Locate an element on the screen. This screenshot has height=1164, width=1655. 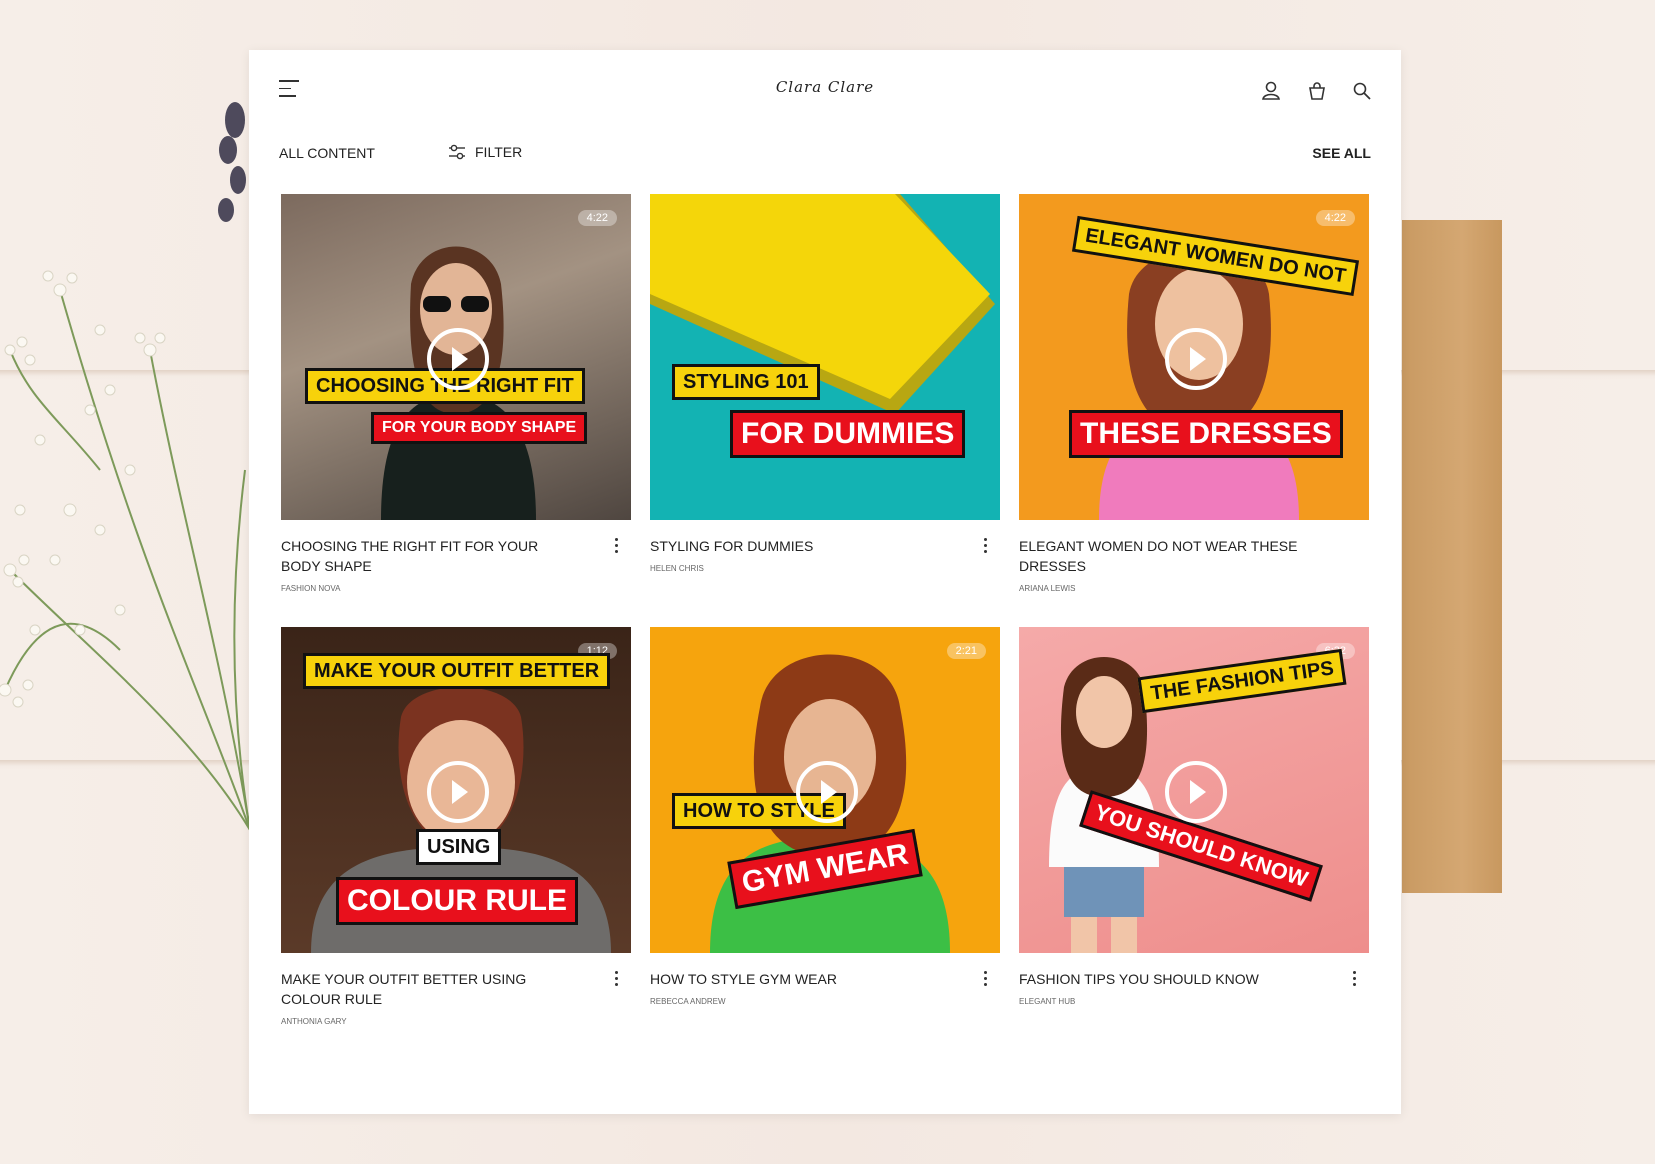
video-author: ELEGANT HUB is located at coordinates (1047, 1001).